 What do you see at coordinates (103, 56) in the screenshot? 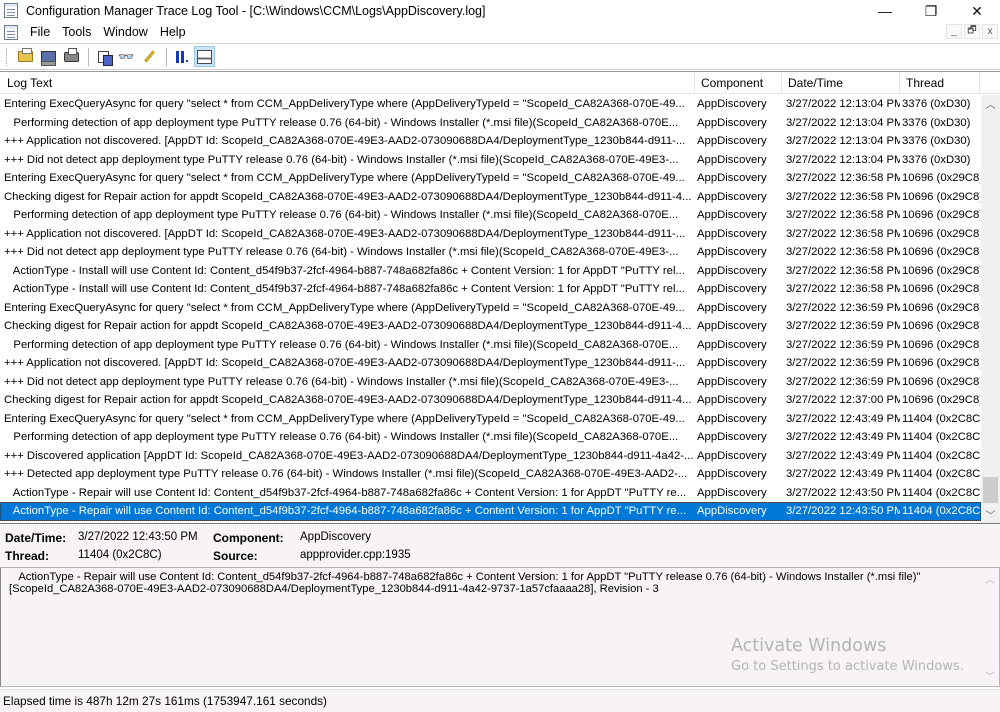
I see `copy-button` at bounding box center [103, 56].